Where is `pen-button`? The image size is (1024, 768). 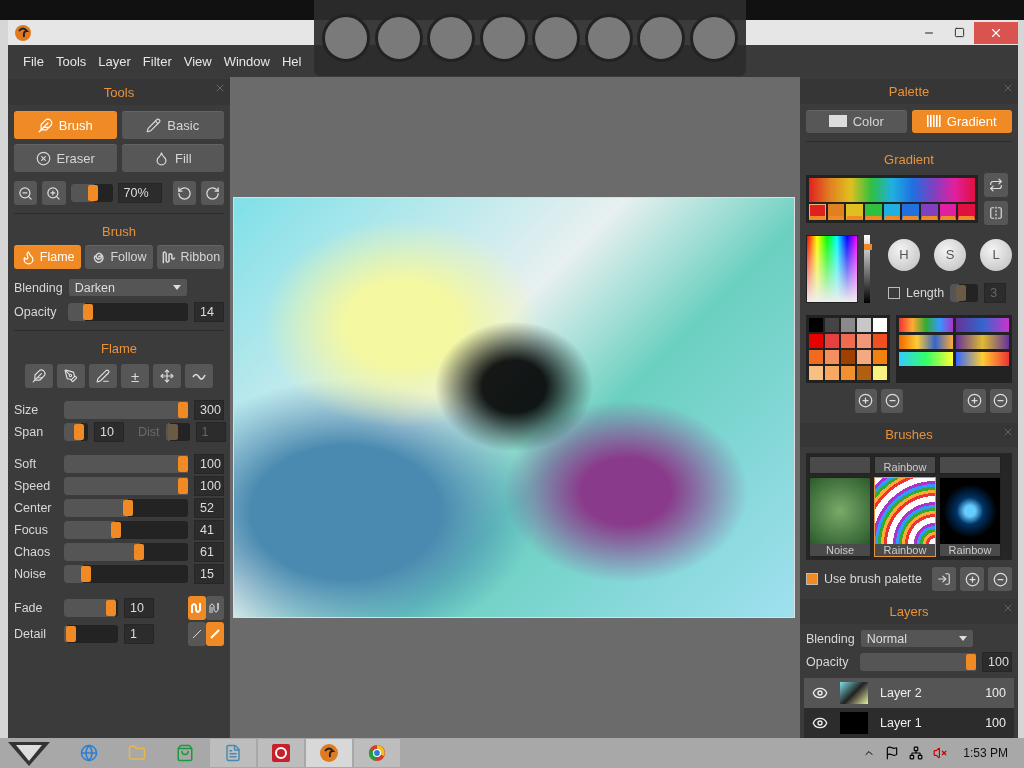 pen-button is located at coordinates (103, 376).